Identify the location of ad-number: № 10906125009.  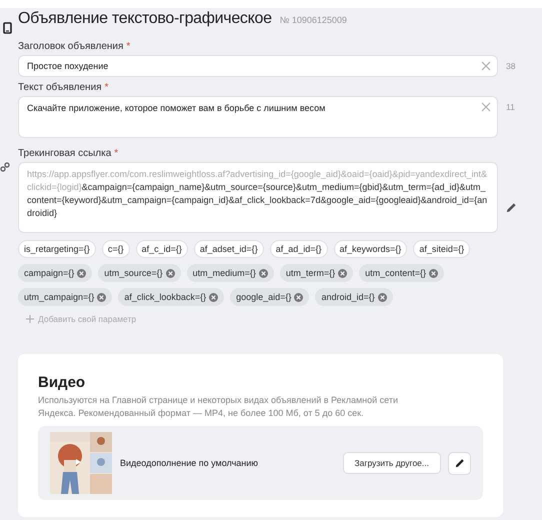
(313, 20).